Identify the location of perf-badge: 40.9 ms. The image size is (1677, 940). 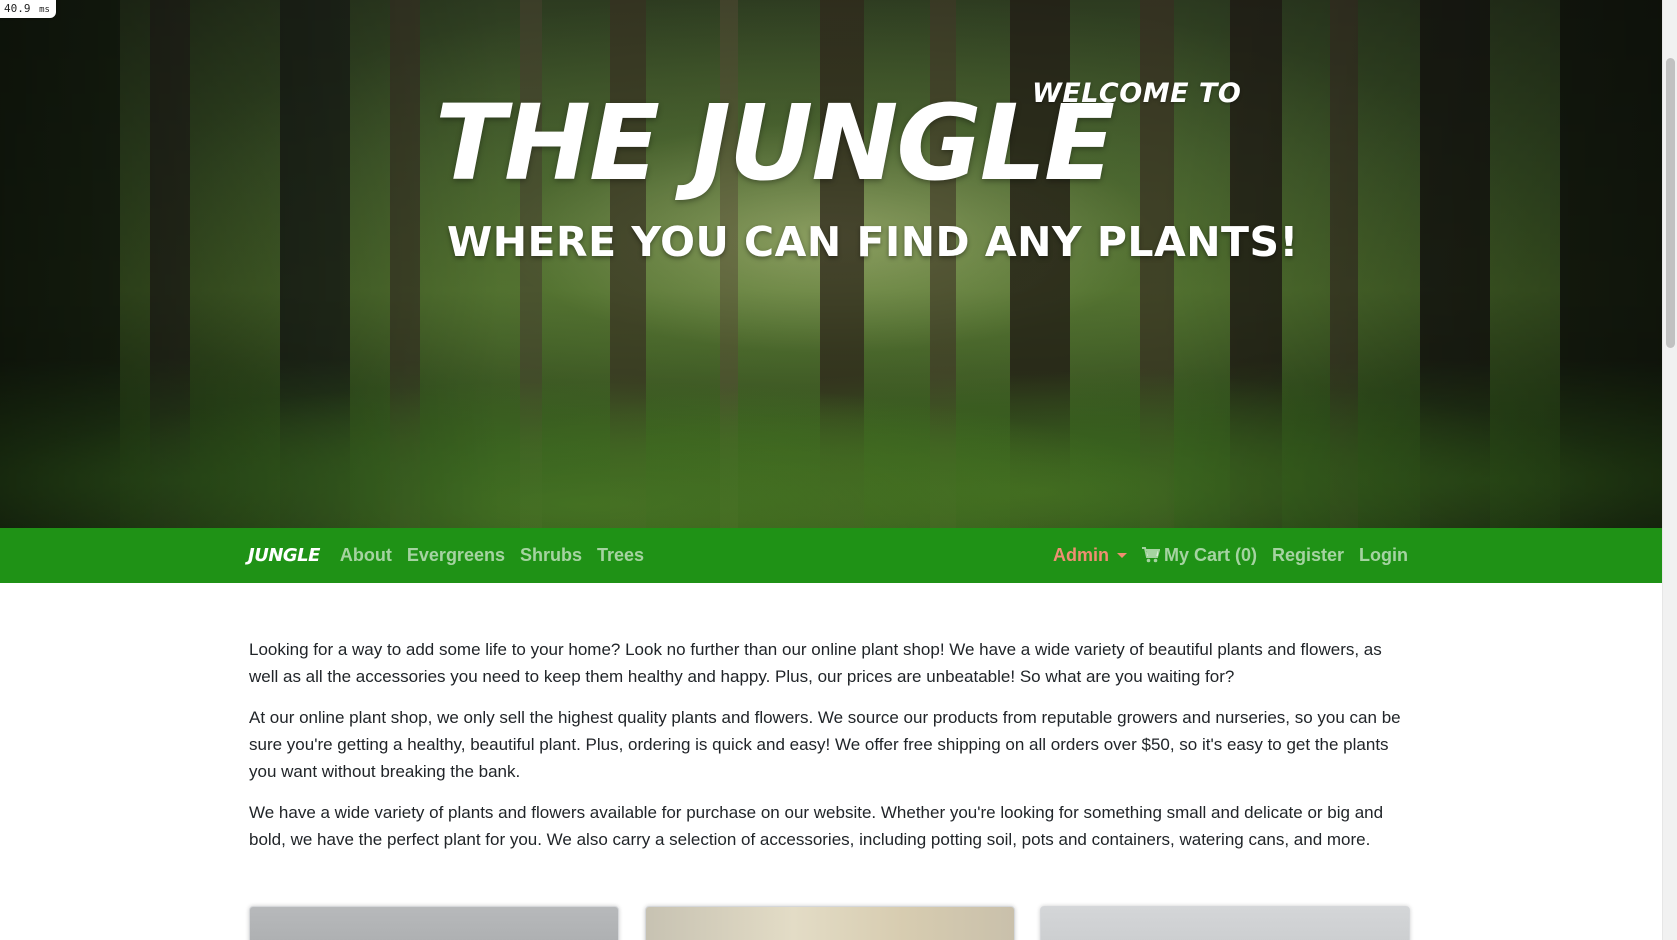
(28, 9).